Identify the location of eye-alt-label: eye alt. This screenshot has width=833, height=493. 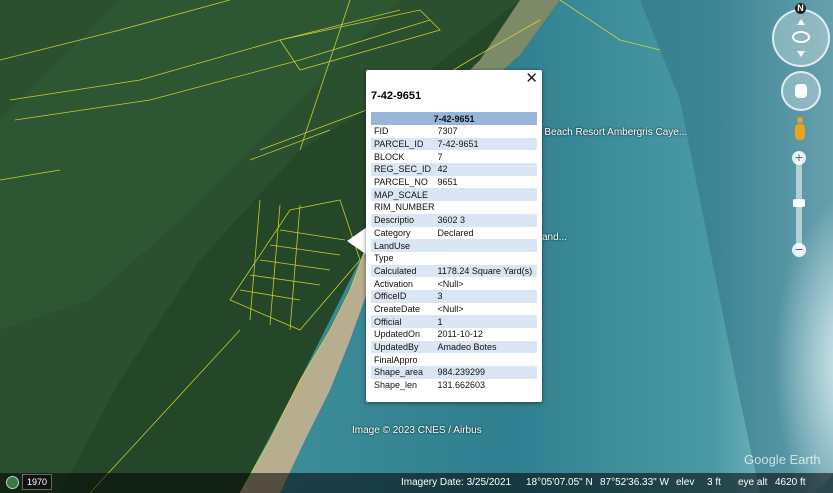
(753, 482).